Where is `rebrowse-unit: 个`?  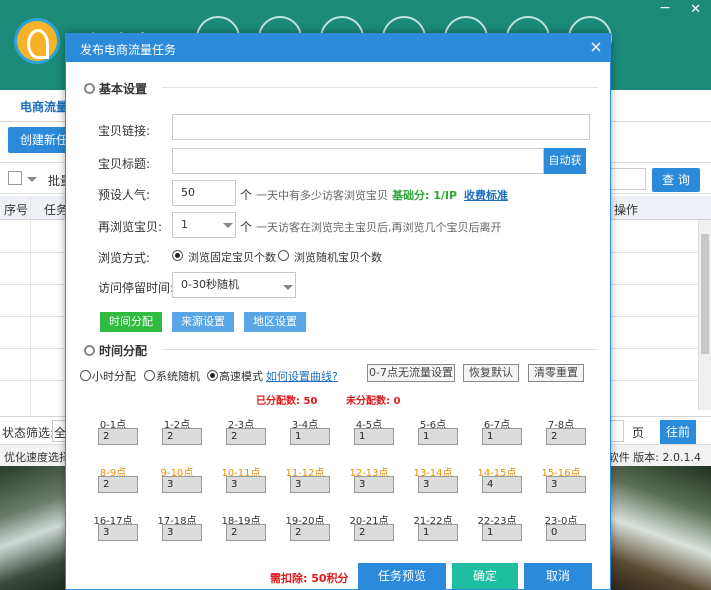 rebrowse-unit: 个 is located at coordinates (246, 227).